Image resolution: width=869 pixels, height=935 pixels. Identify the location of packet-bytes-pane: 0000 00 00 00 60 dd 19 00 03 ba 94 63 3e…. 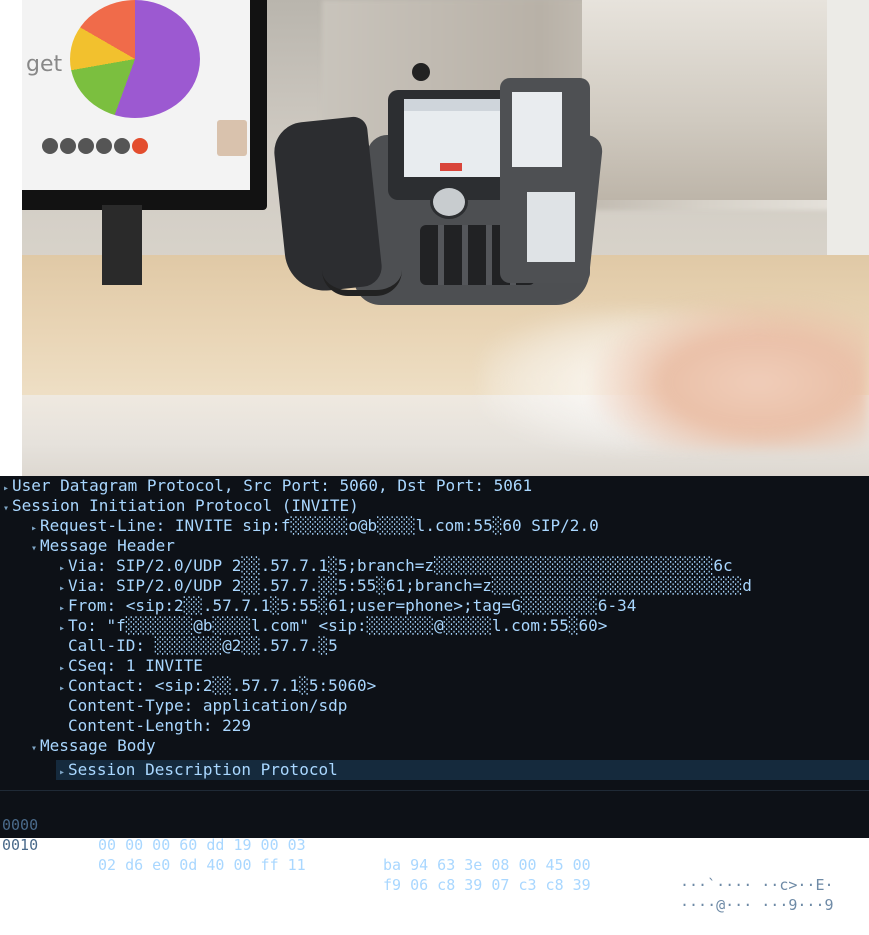
(434, 852).